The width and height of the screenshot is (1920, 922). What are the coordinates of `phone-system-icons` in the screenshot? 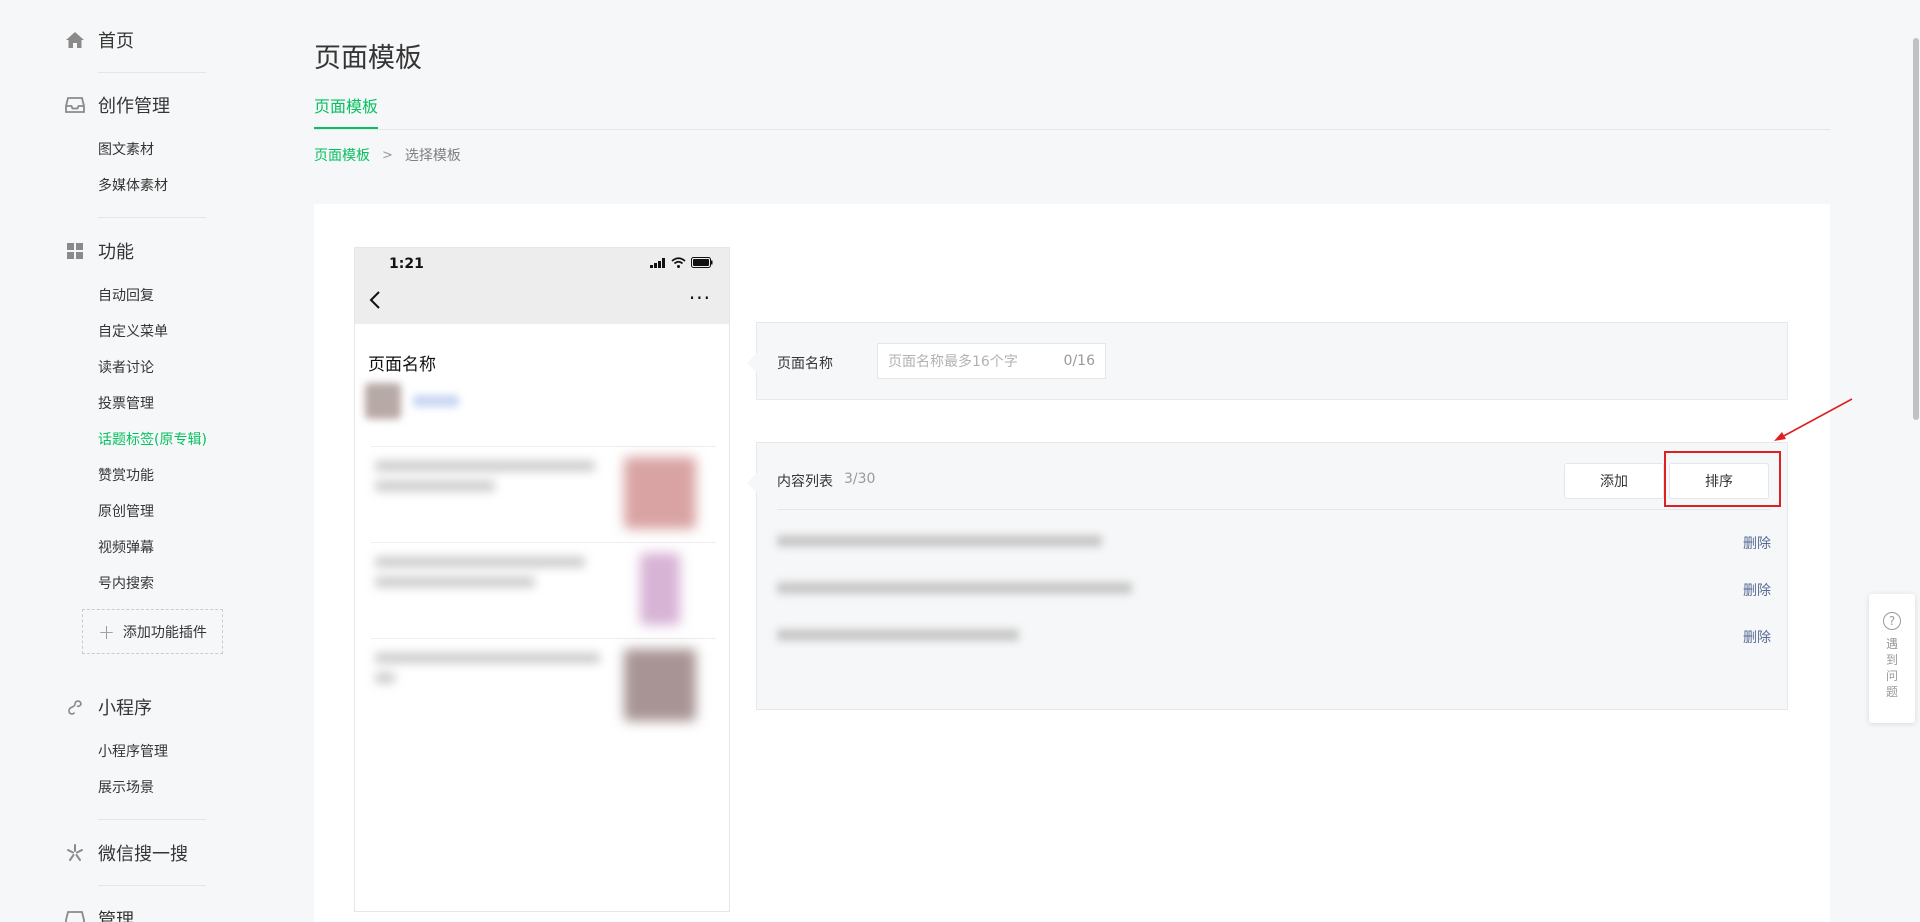 It's located at (681, 262).